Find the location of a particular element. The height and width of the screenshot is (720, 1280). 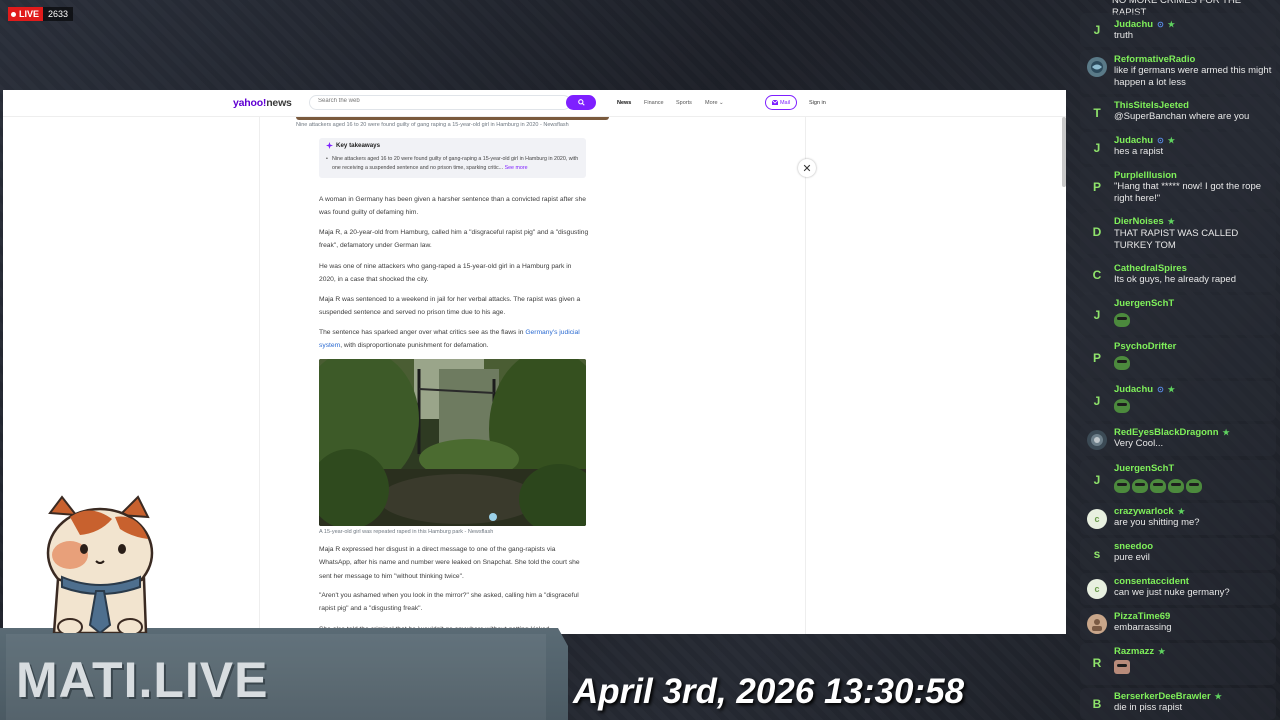

key-takeaways-label: Key takeaways is located at coordinates (358, 145).